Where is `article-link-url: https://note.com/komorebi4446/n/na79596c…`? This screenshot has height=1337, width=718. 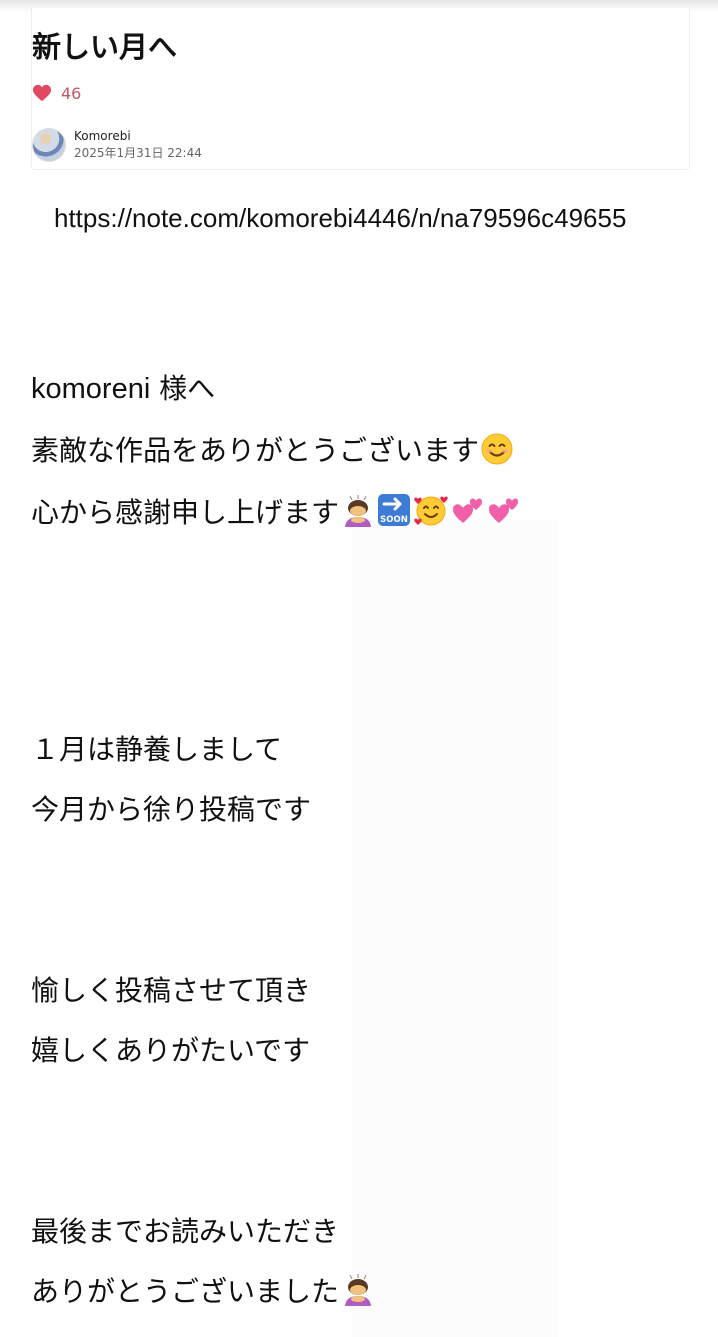 article-link-url: https://note.com/komorebi4446/n/na79596c… is located at coordinates (340, 218).